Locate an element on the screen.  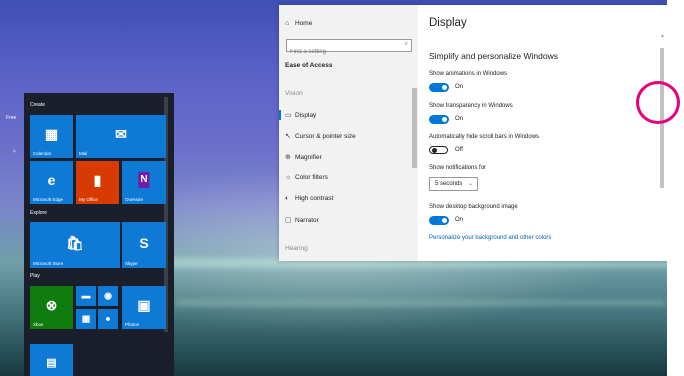
light-streak is located at coordinates (420, 303).